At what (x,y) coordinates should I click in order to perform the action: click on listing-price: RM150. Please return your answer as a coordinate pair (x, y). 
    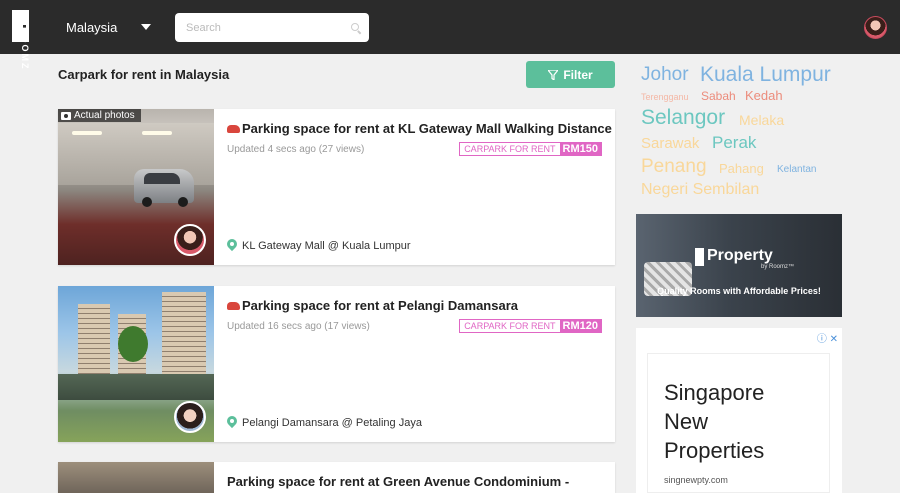
    Looking at the image, I should click on (580, 149).